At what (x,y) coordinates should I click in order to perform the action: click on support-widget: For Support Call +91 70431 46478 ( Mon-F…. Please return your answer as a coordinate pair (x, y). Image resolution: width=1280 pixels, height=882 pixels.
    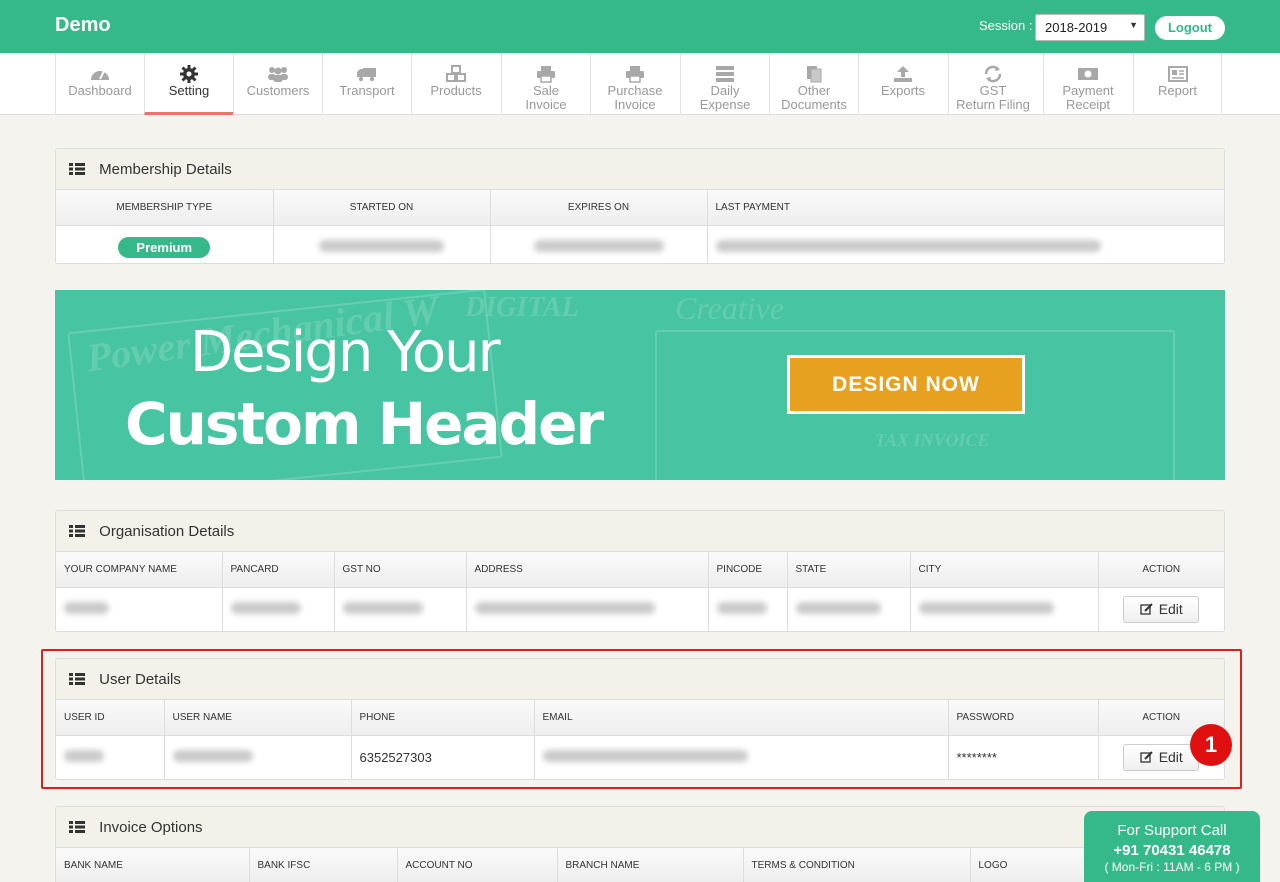
    Looking at the image, I should click on (1172, 846).